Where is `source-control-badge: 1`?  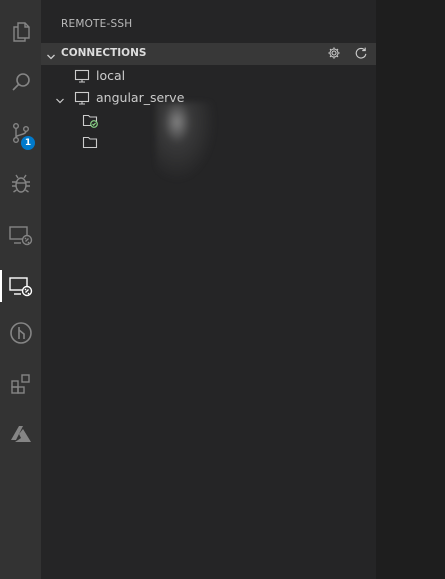
source-control-badge: 1 is located at coordinates (28, 143).